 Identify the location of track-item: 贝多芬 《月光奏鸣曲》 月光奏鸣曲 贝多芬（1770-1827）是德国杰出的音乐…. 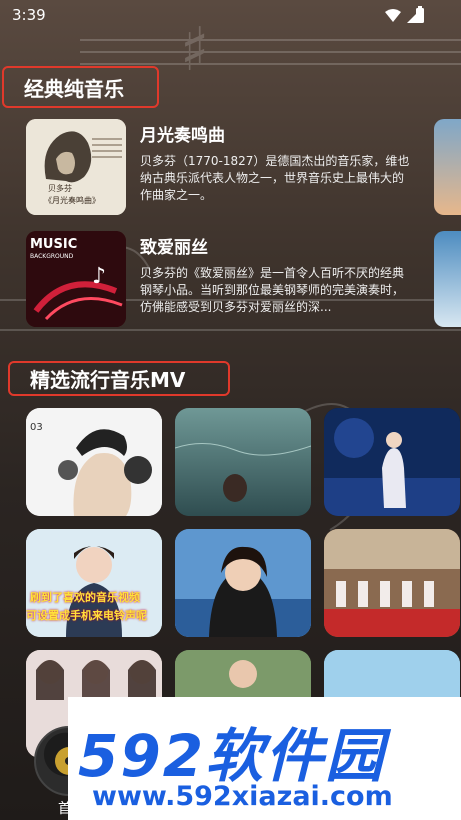
(217, 167).